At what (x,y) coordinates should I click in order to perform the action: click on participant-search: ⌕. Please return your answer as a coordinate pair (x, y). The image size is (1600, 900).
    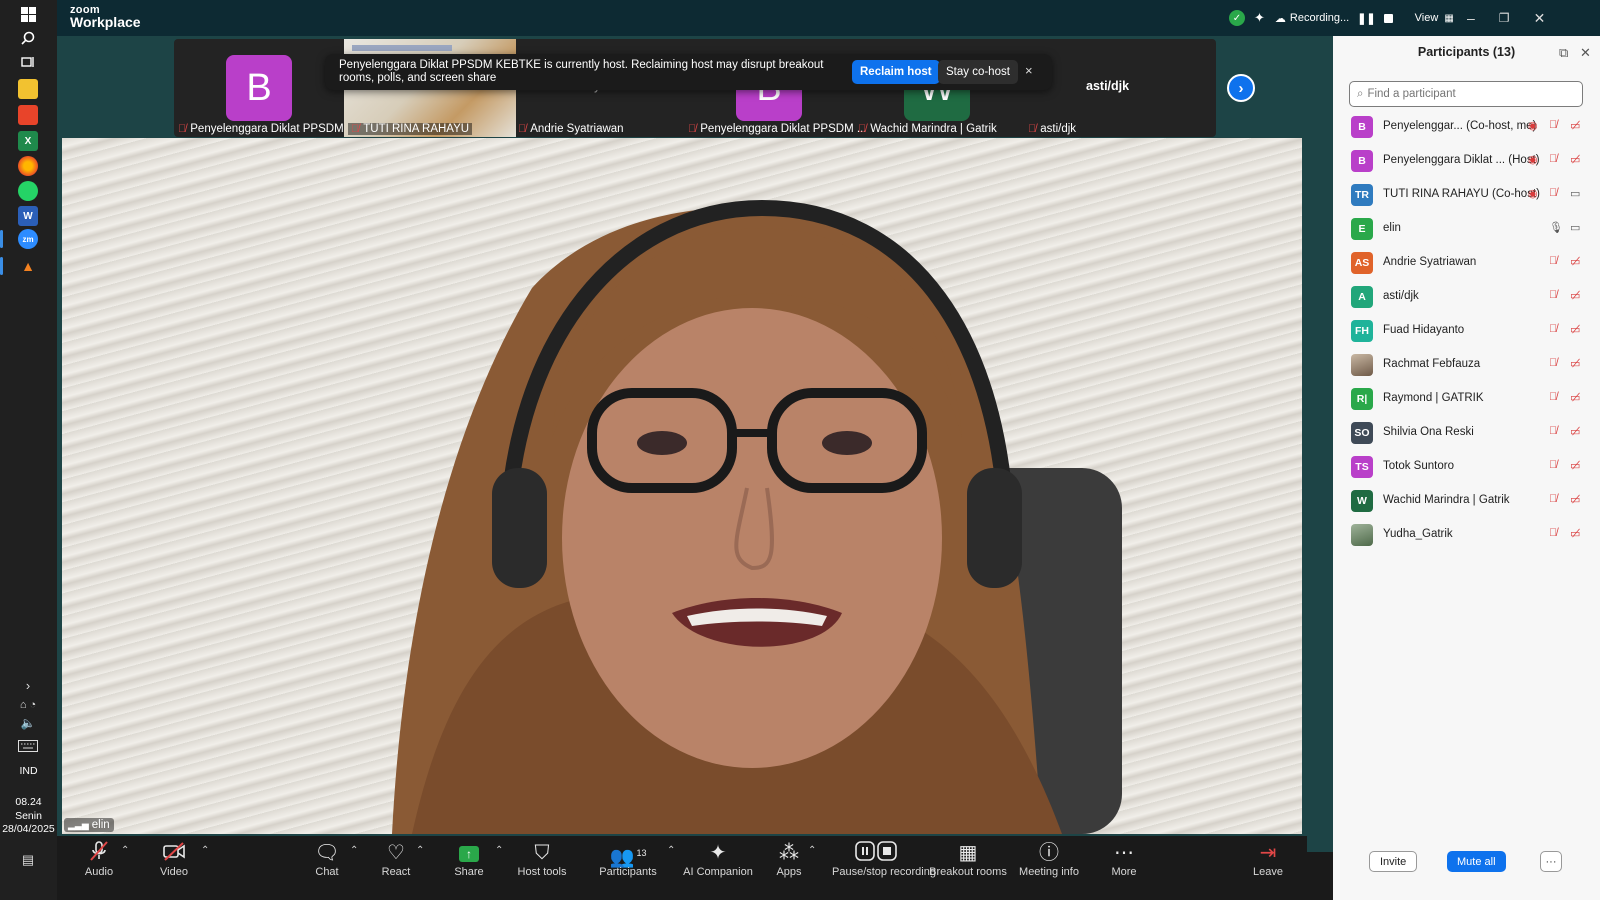
    Looking at the image, I should click on (1466, 94).